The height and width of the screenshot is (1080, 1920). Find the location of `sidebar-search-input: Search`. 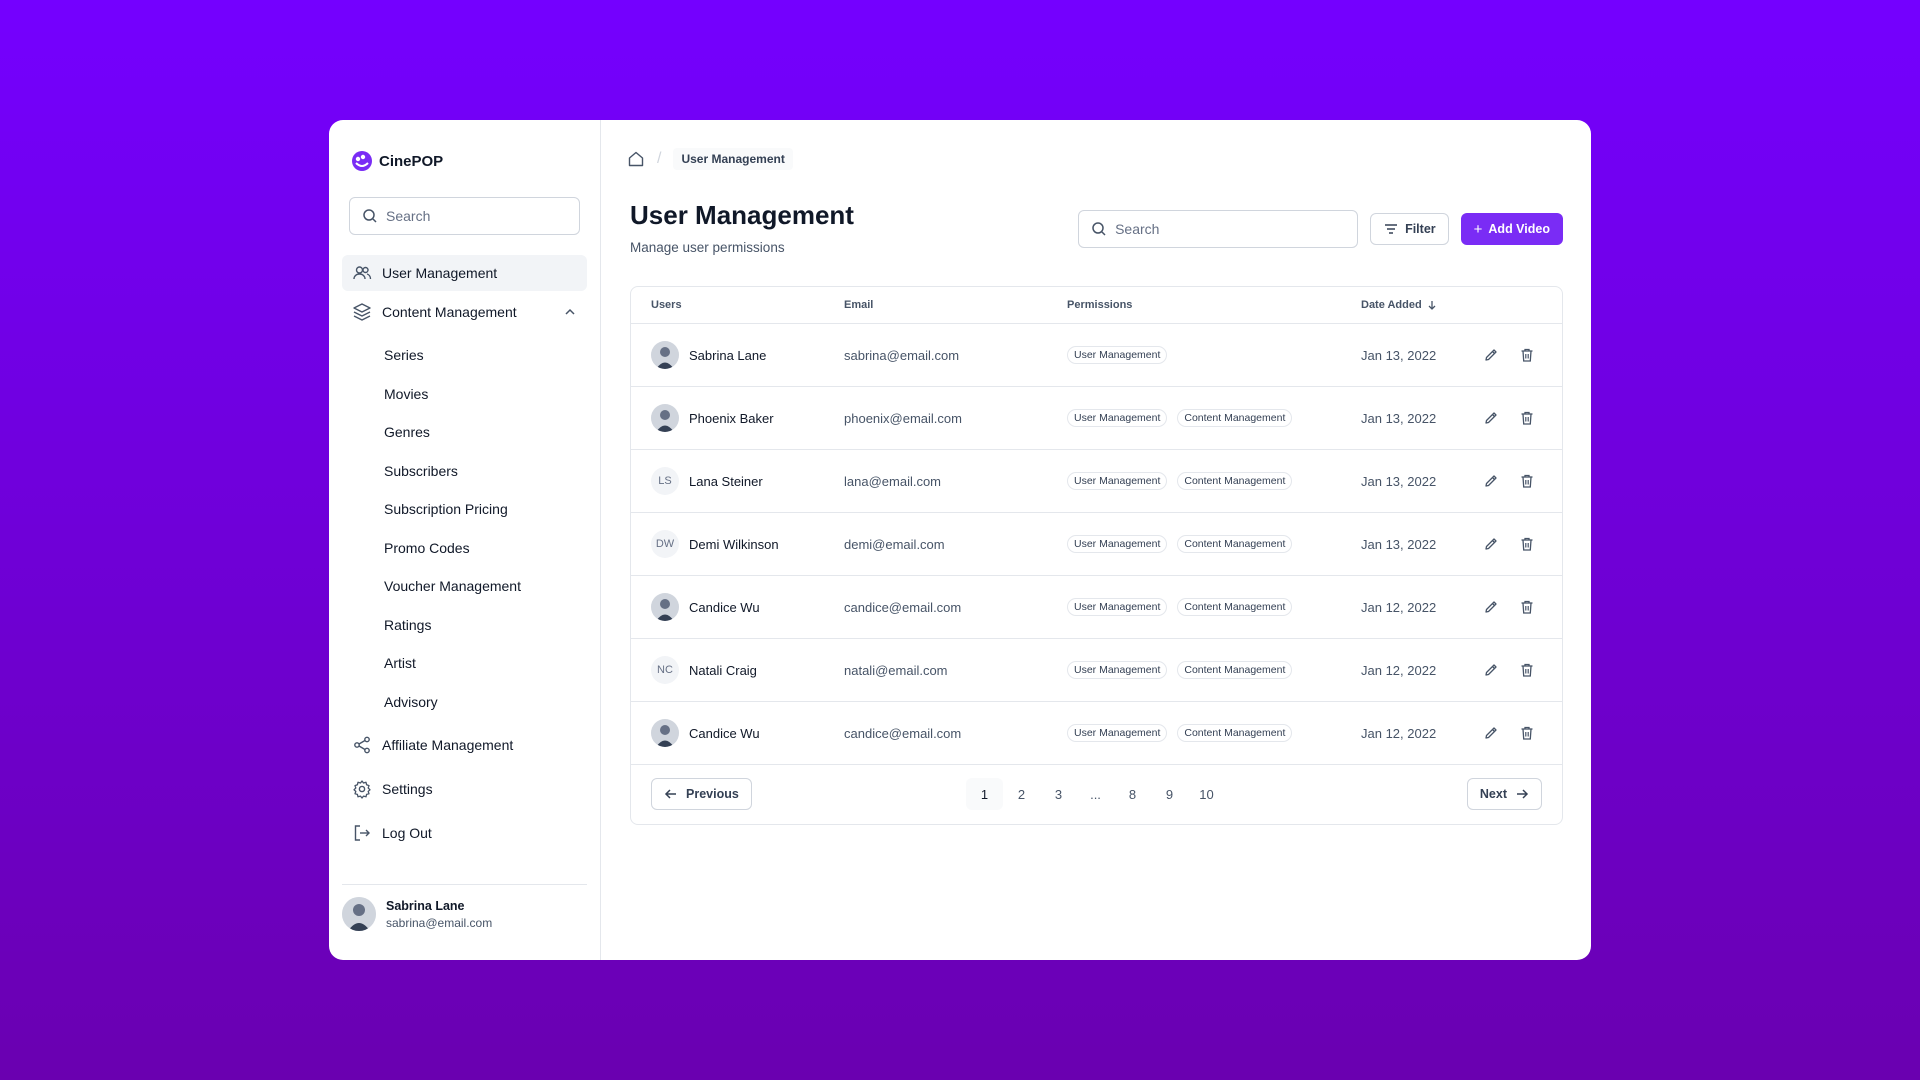

sidebar-search-input: Search is located at coordinates (464, 216).